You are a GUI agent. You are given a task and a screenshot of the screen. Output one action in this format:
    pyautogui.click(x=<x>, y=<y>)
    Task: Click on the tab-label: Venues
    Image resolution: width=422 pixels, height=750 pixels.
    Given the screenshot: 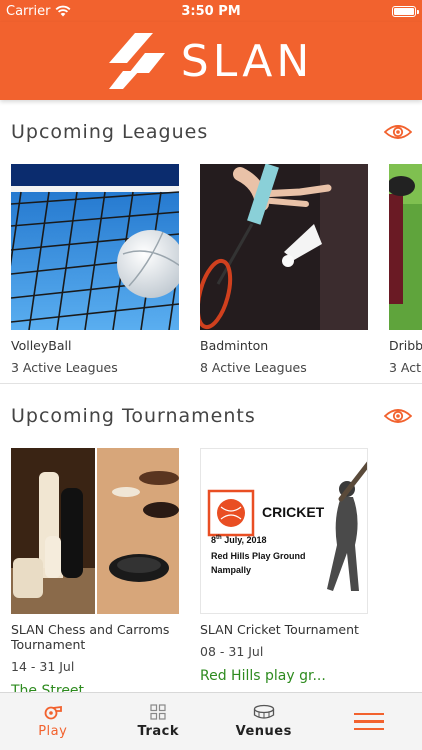 What is the action you would take?
    pyautogui.click(x=263, y=731)
    